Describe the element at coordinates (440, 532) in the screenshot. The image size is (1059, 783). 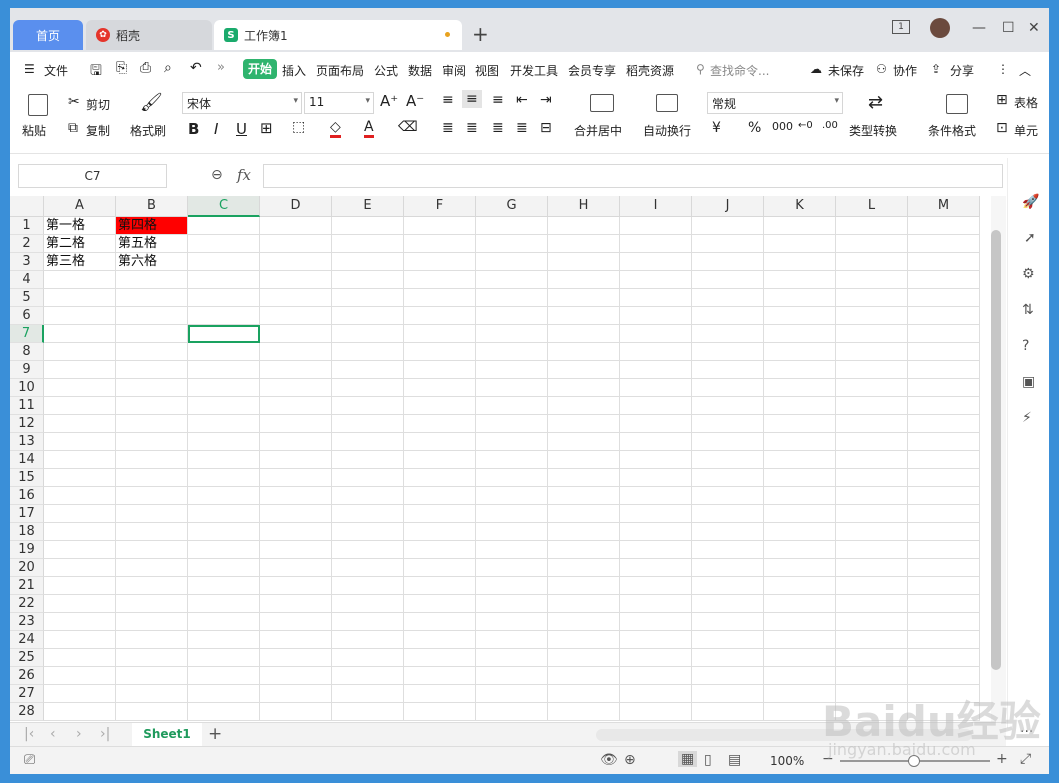
I see `cell-F18` at that location.